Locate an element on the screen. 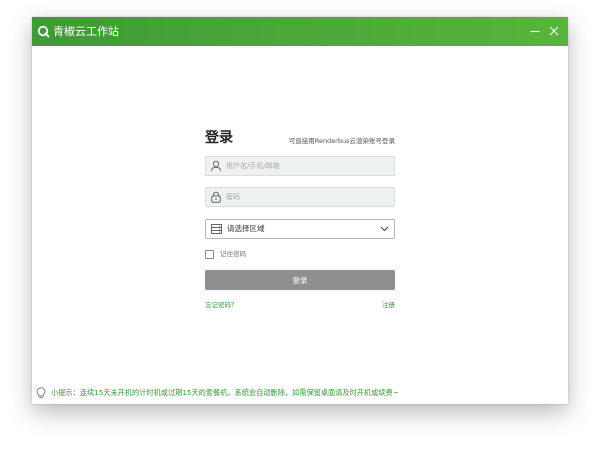 This screenshot has width=600, height=449. password-input is located at coordinates (306, 197).